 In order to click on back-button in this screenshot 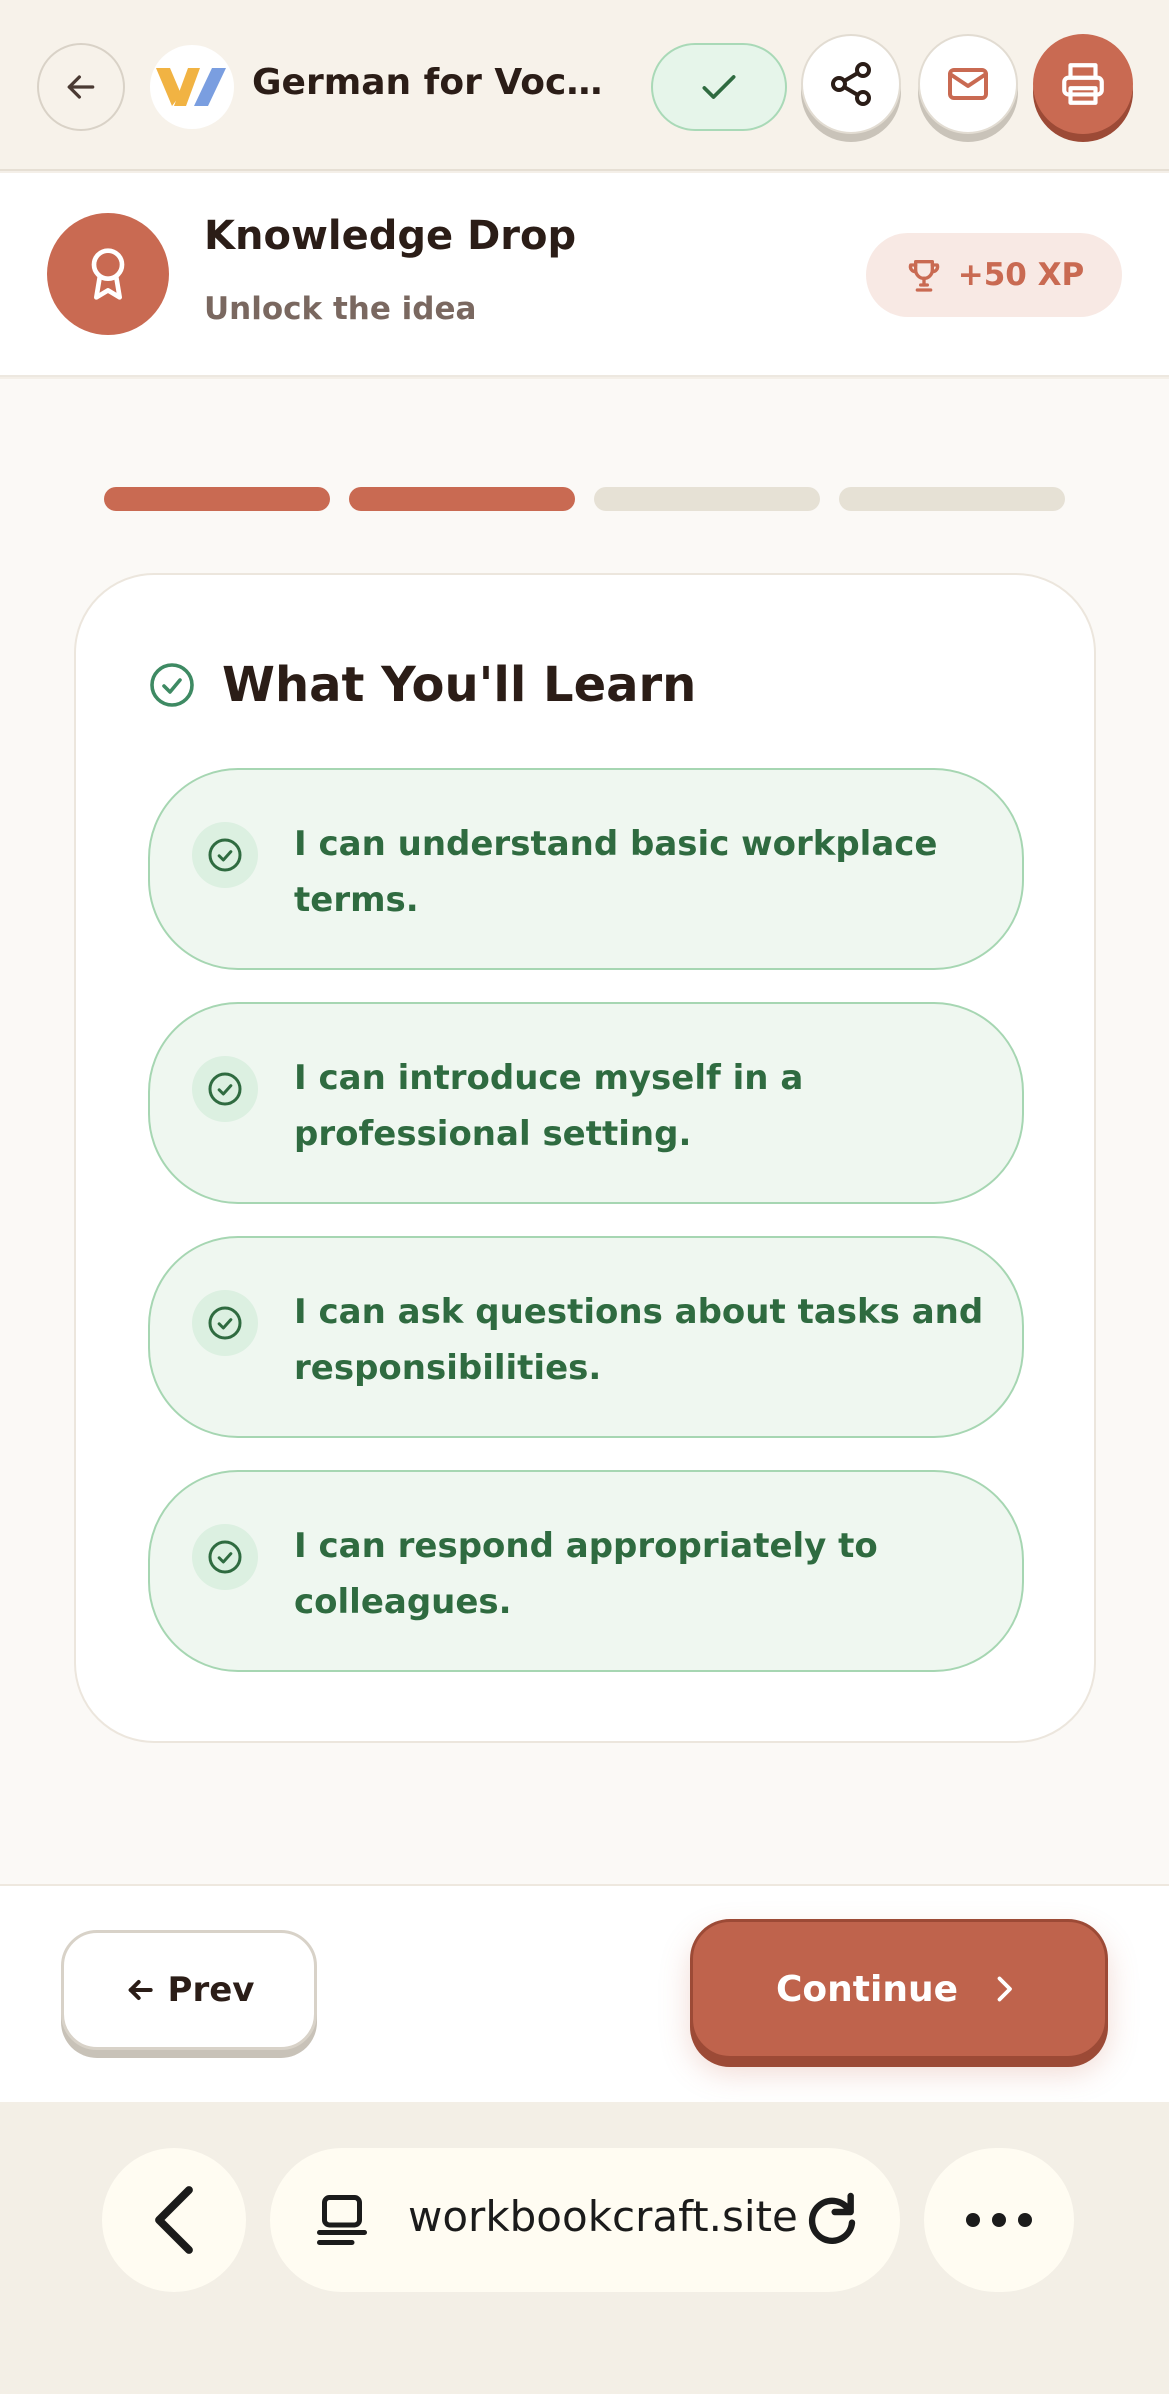, I will do `click(81, 87)`.